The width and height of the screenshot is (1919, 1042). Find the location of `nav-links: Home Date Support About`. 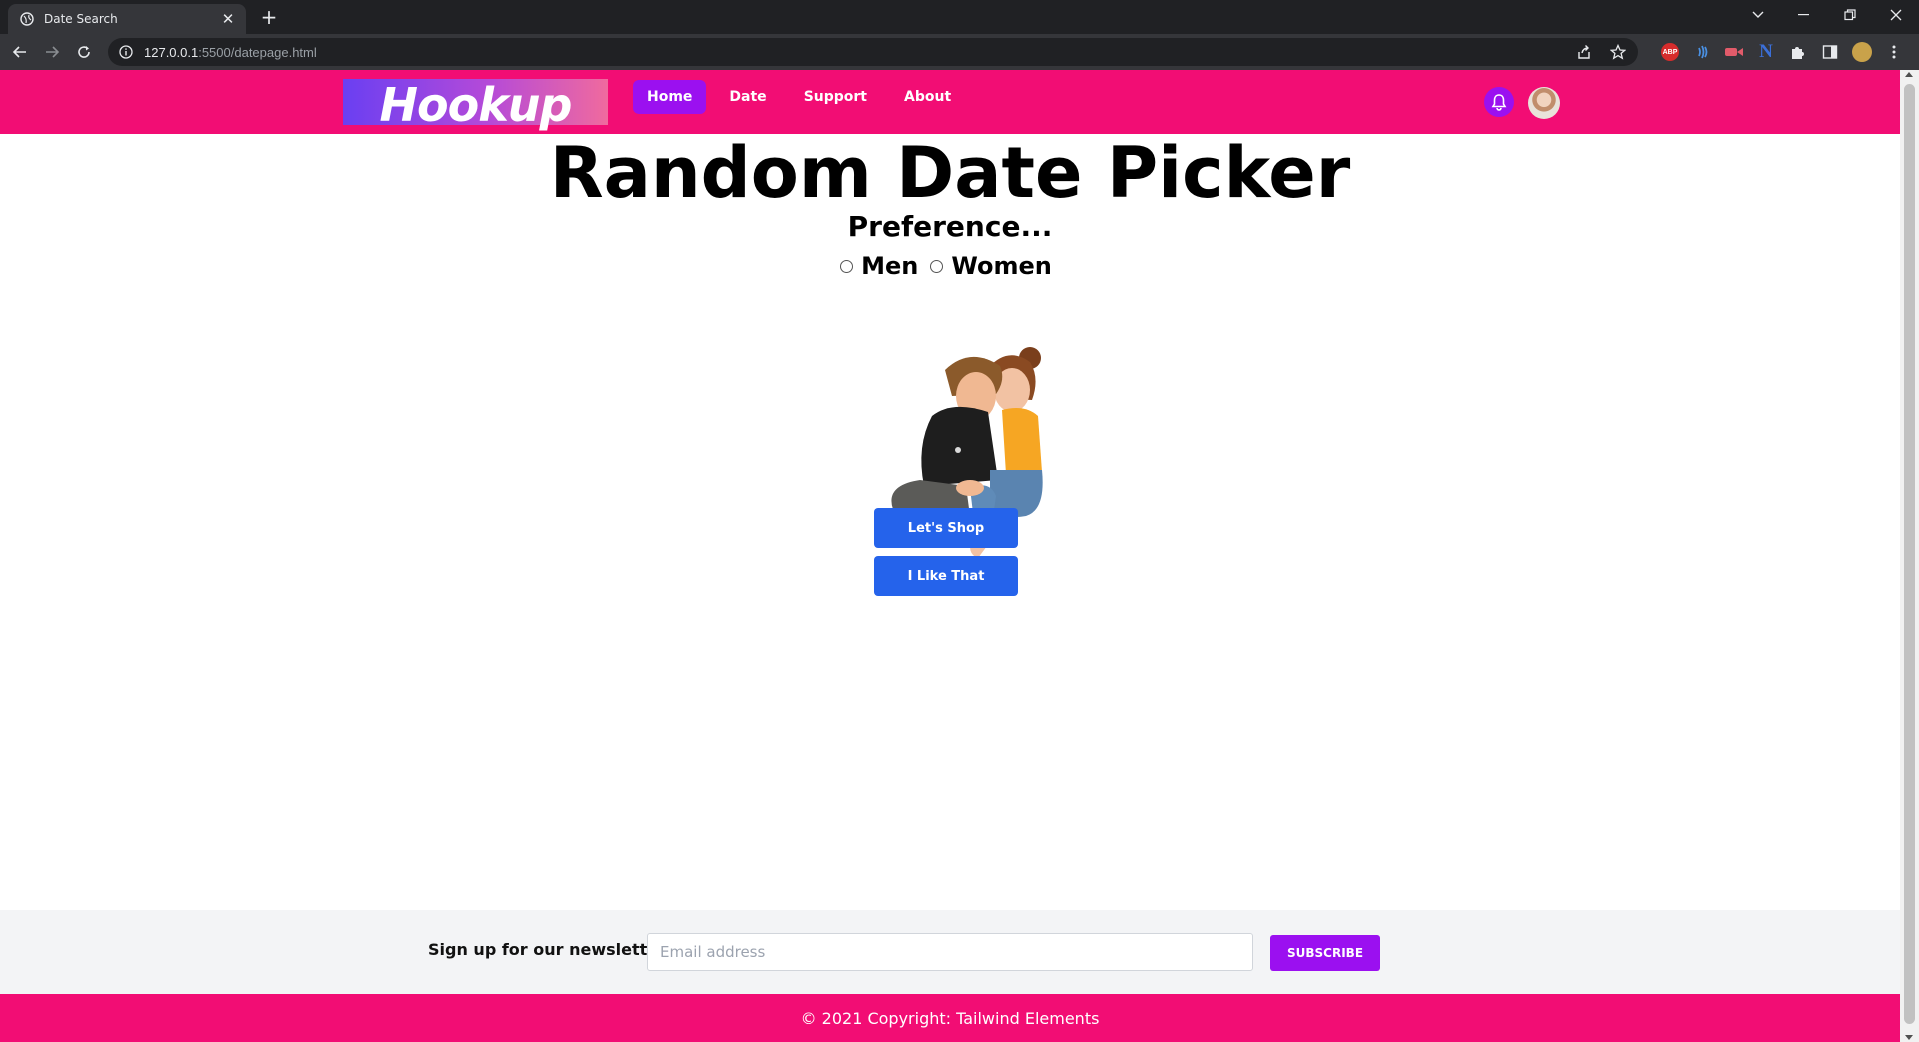

nav-links: Home Date Support About is located at coordinates (803, 97).